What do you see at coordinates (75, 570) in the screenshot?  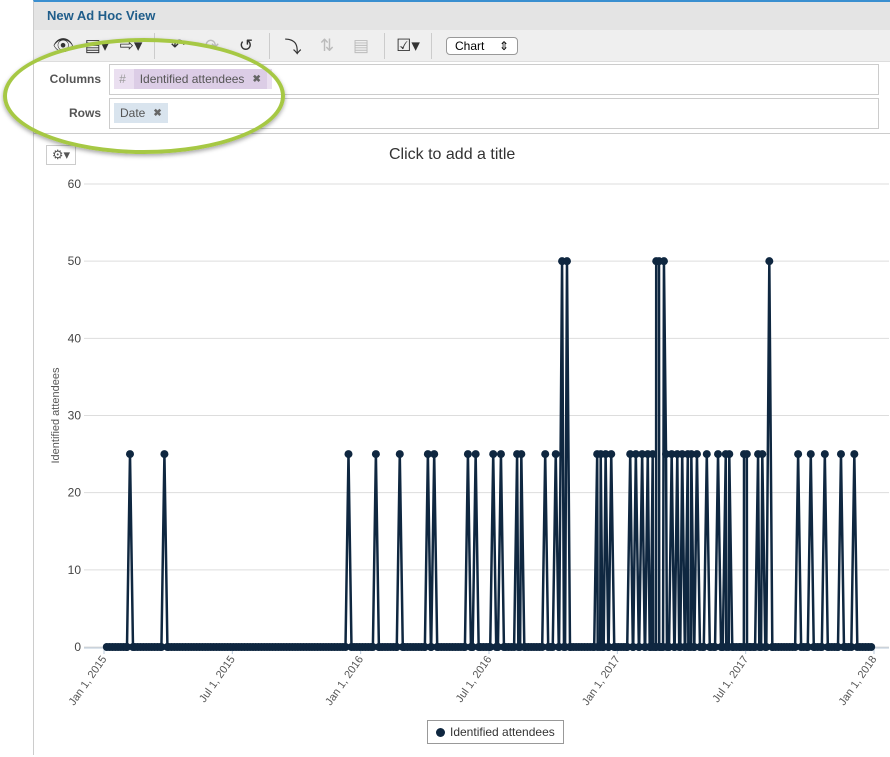 I see `y-tick-label: 10` at bounding box center [75, 570].